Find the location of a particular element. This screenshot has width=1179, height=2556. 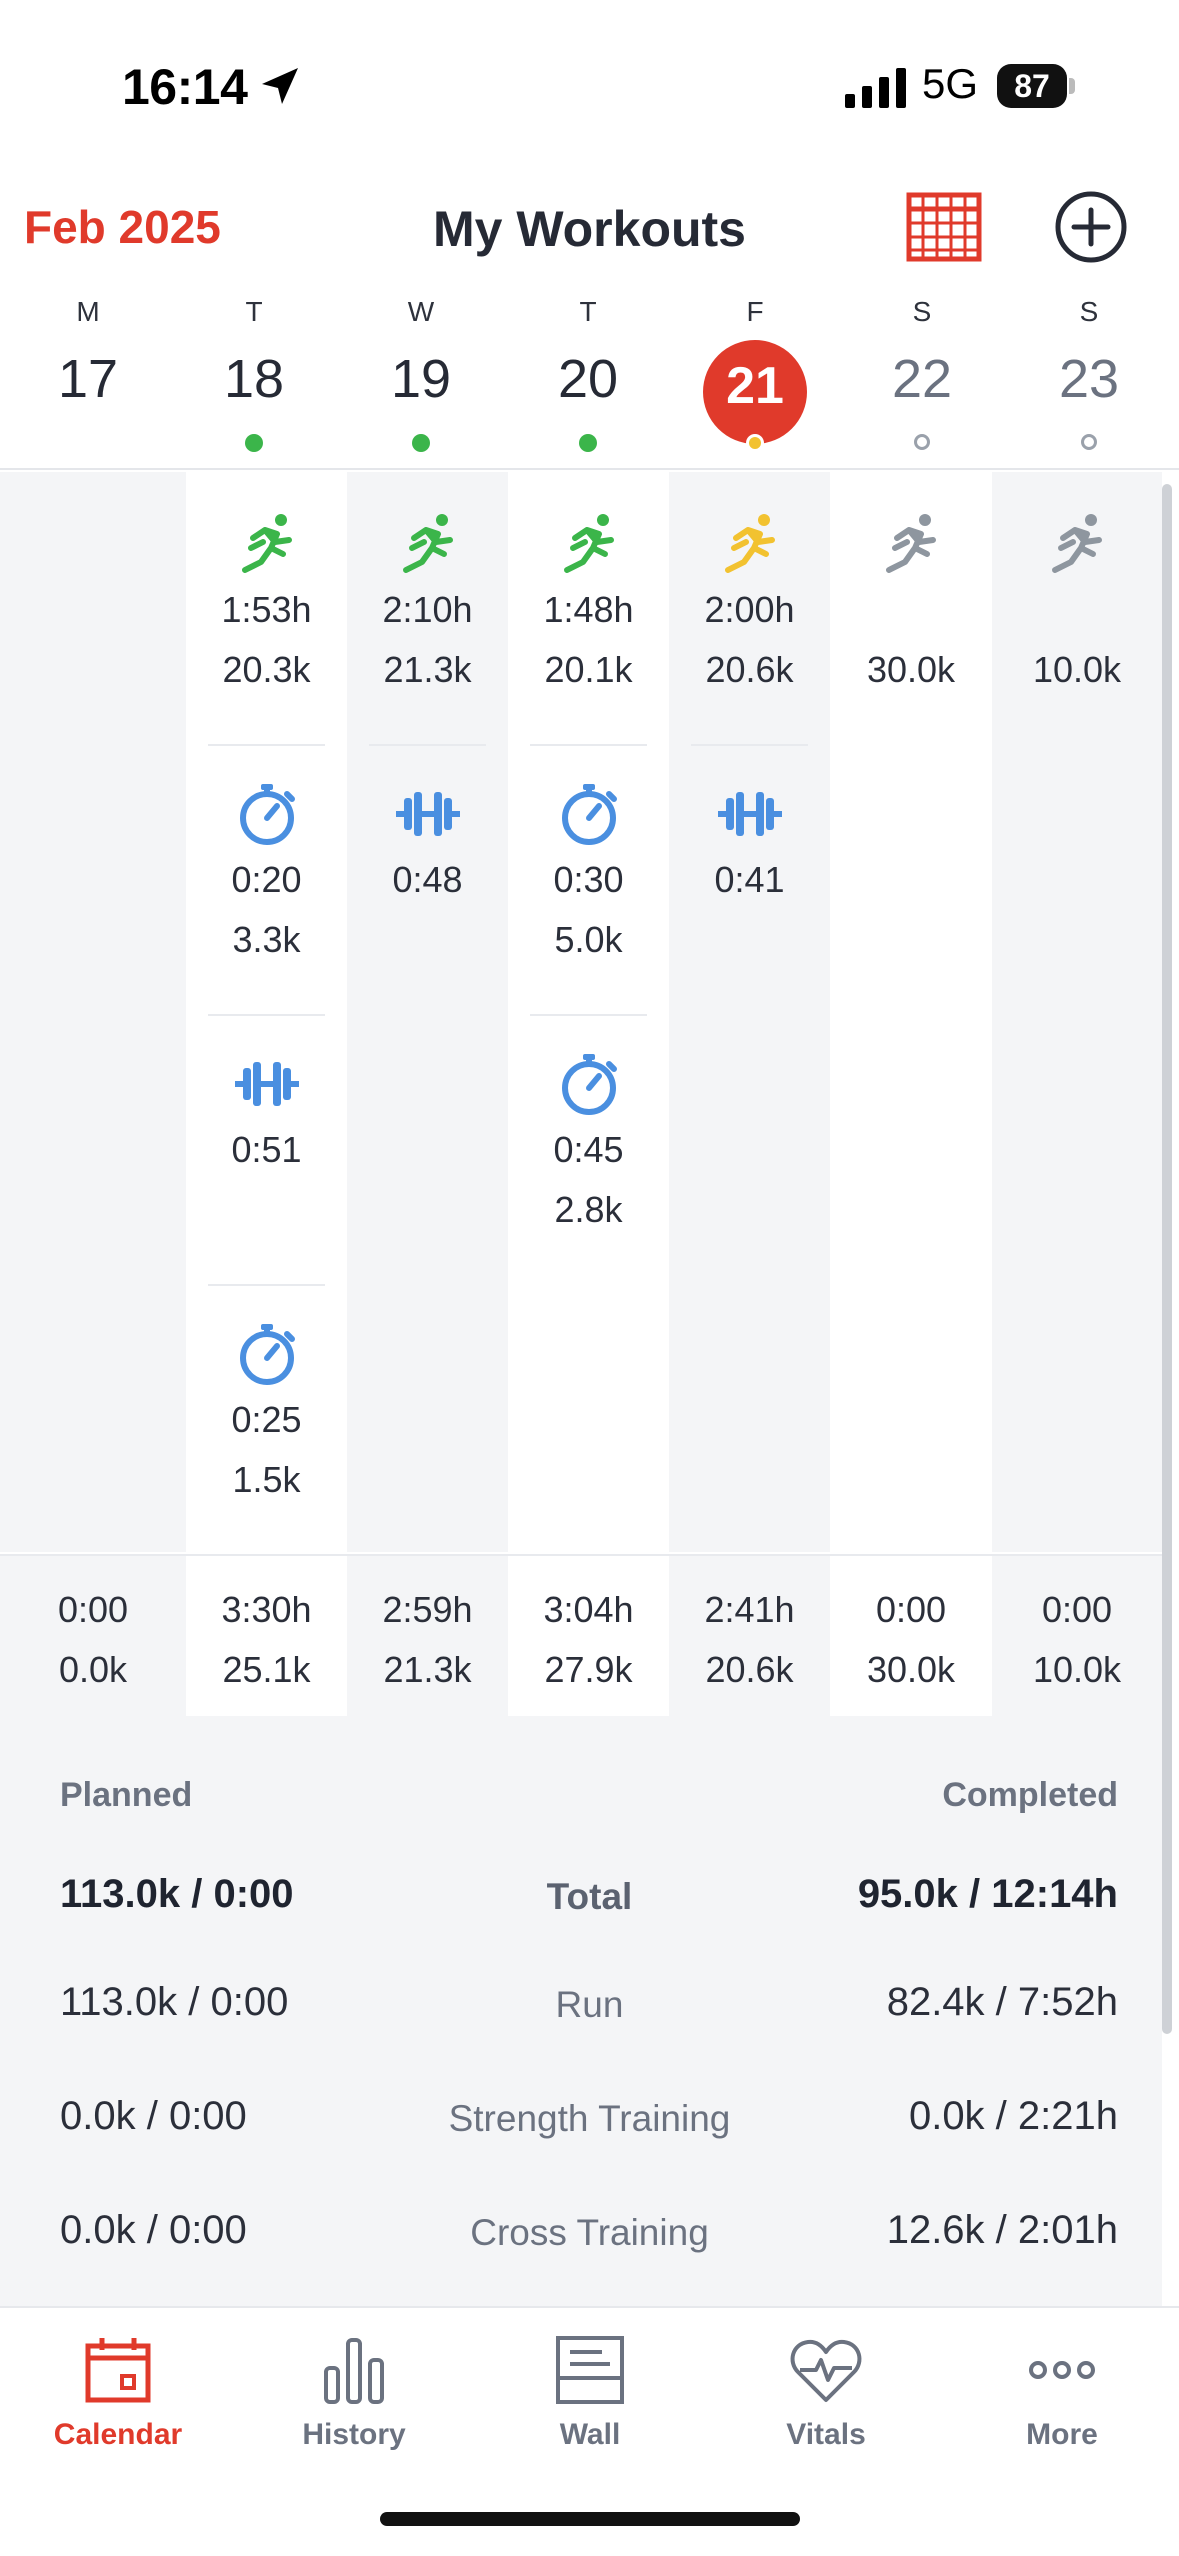

day-number: 20 is located at coordinates (588, 379).